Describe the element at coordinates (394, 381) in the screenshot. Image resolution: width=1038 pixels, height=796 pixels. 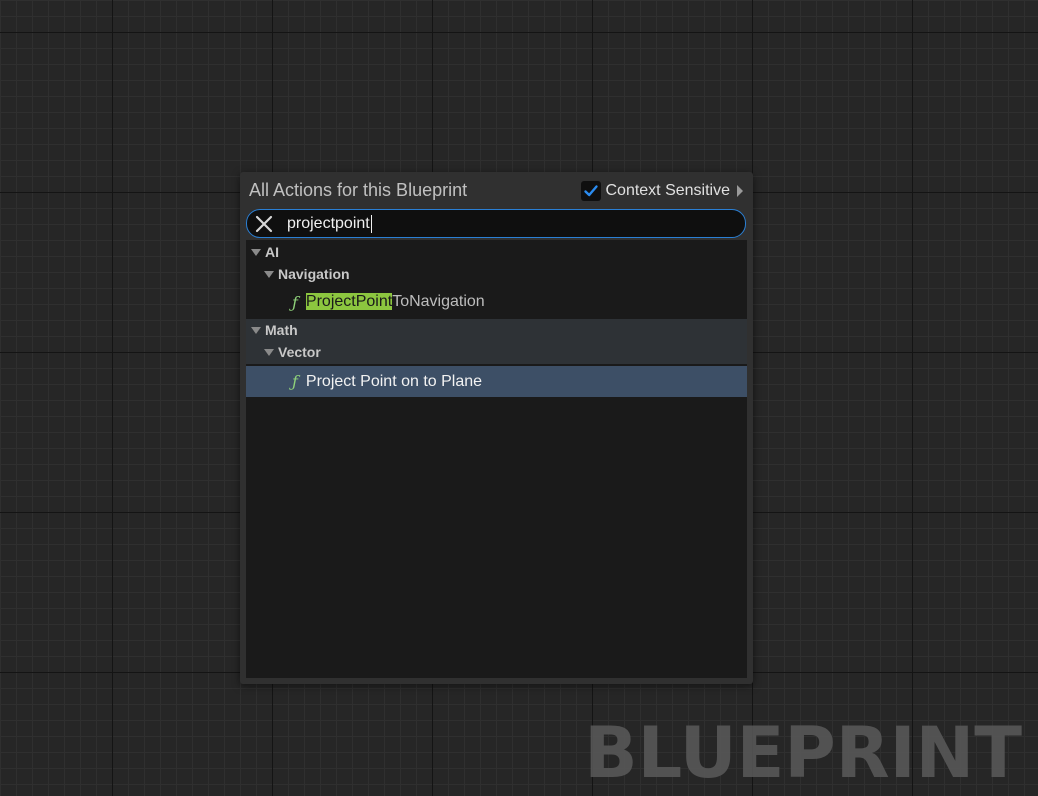
I see `item-label: Project Point on to Plane` at that location.